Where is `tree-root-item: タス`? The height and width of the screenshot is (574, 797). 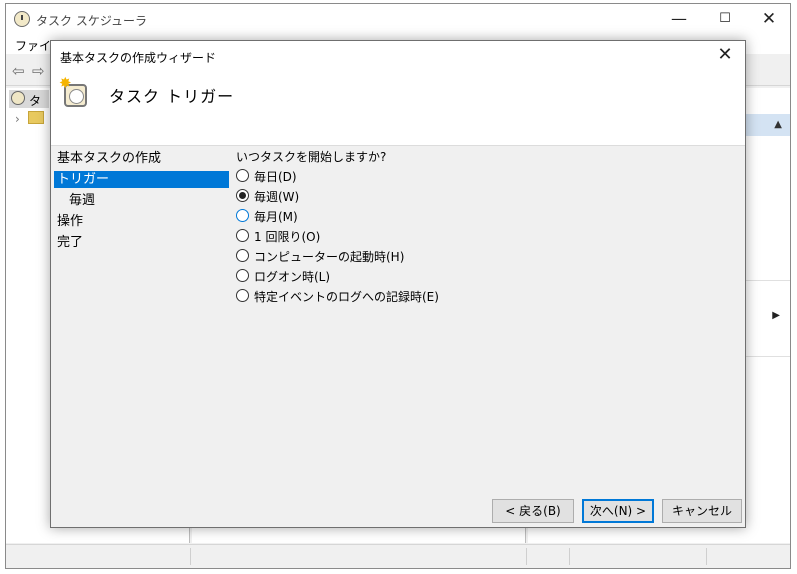 tree-root-item: タス is located at coordinates (29, 107).